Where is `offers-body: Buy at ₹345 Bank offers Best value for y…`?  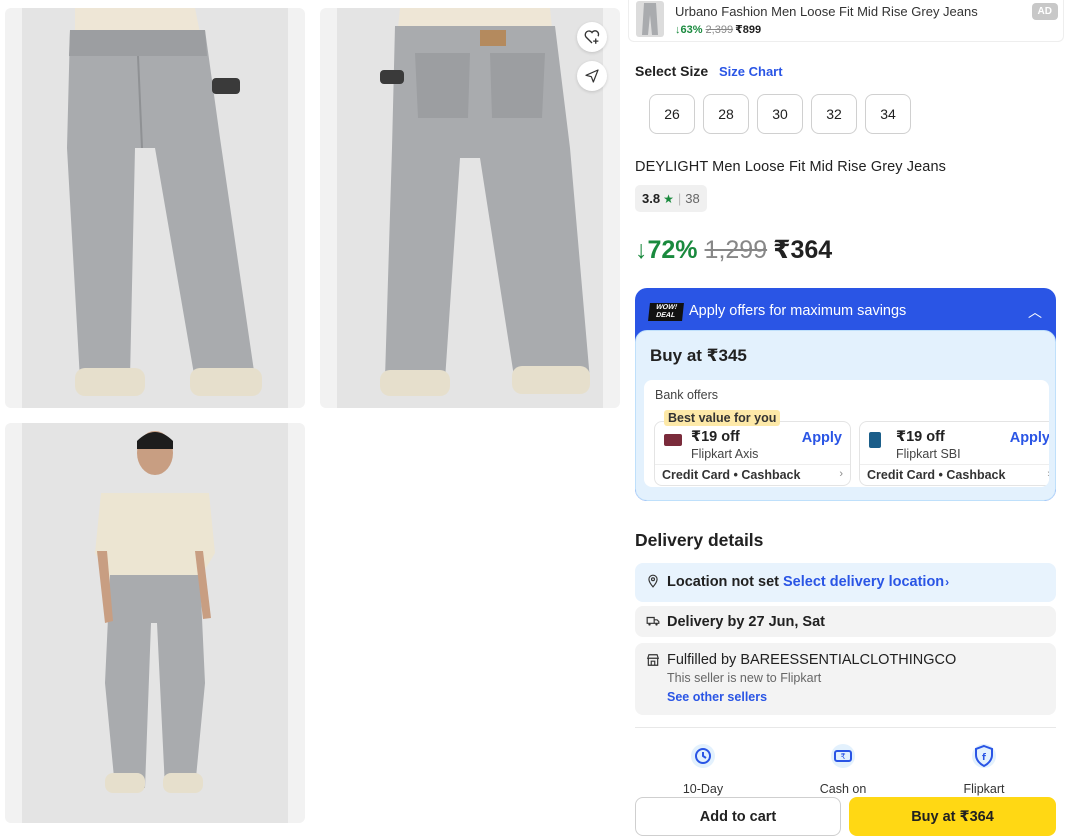
offers-body: Buy at ₹345 Bank offers Best value for y… is located at coordinates (845, 415).